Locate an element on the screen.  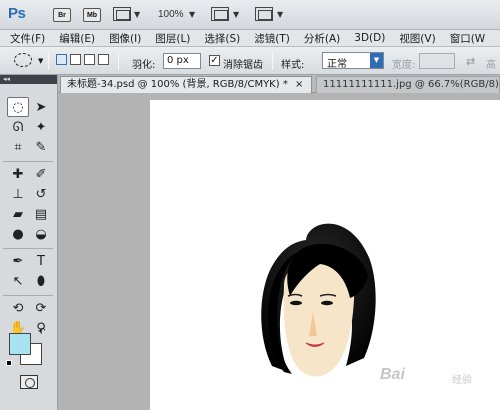
tab-untitled-34: 未标题-34.psd @ 100% (背景, RGB/8/CMYK) * × is located at coordinates (186, 84).